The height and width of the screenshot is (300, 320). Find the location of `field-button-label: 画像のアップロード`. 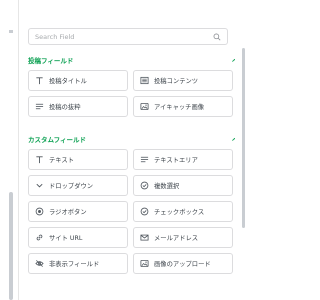

field-button-label: 画像のアップロード is located at coordinates (182, 264).